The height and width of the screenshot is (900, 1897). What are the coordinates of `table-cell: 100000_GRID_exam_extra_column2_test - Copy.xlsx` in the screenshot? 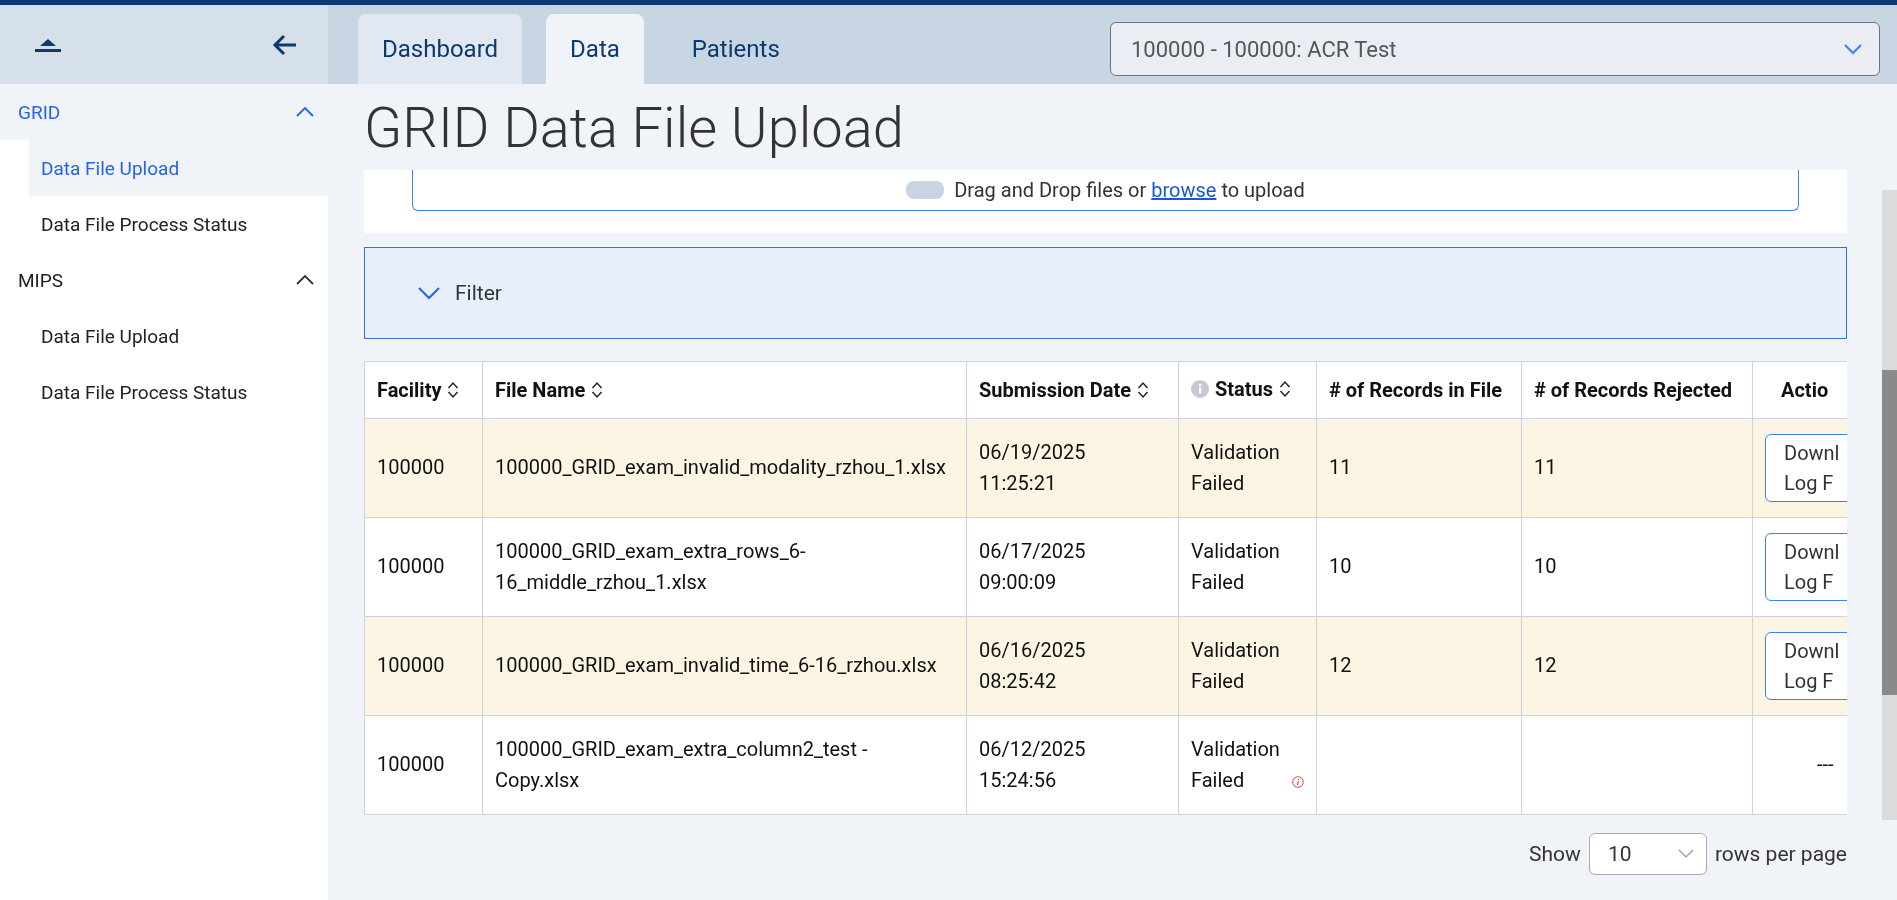 It's located at (724, 765).